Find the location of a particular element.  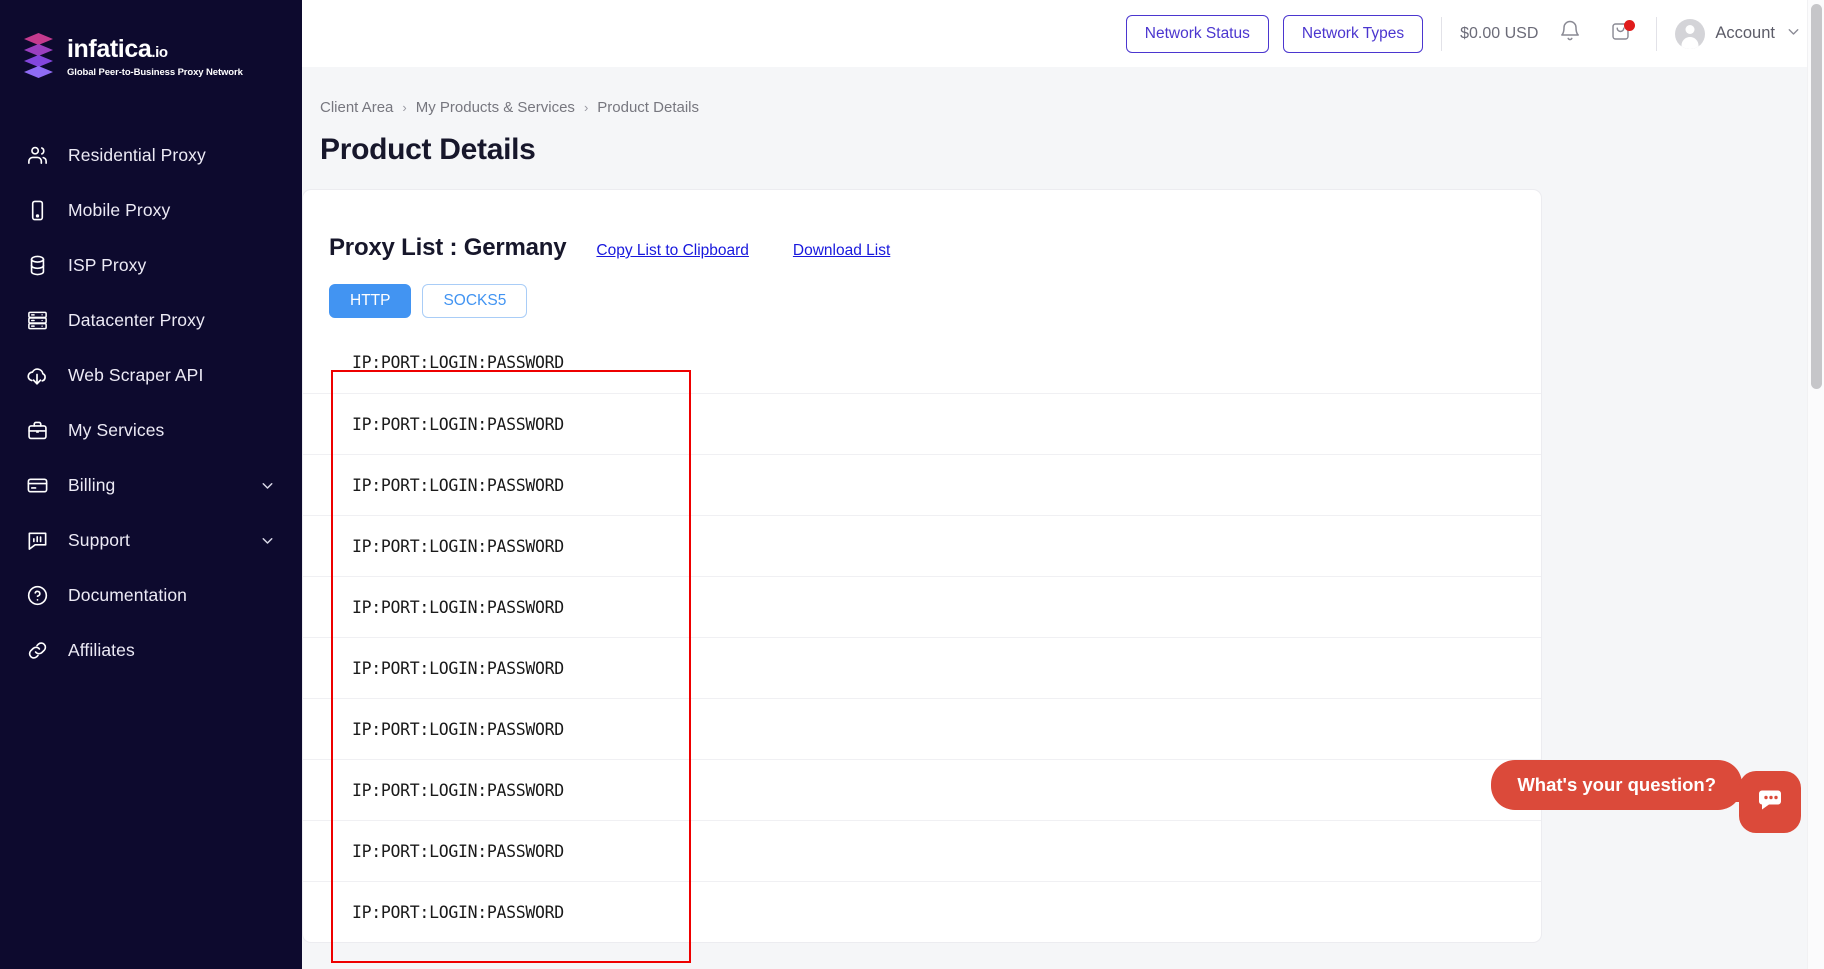

page-scrollbar-thumb is located at coordinates (1816, 196).